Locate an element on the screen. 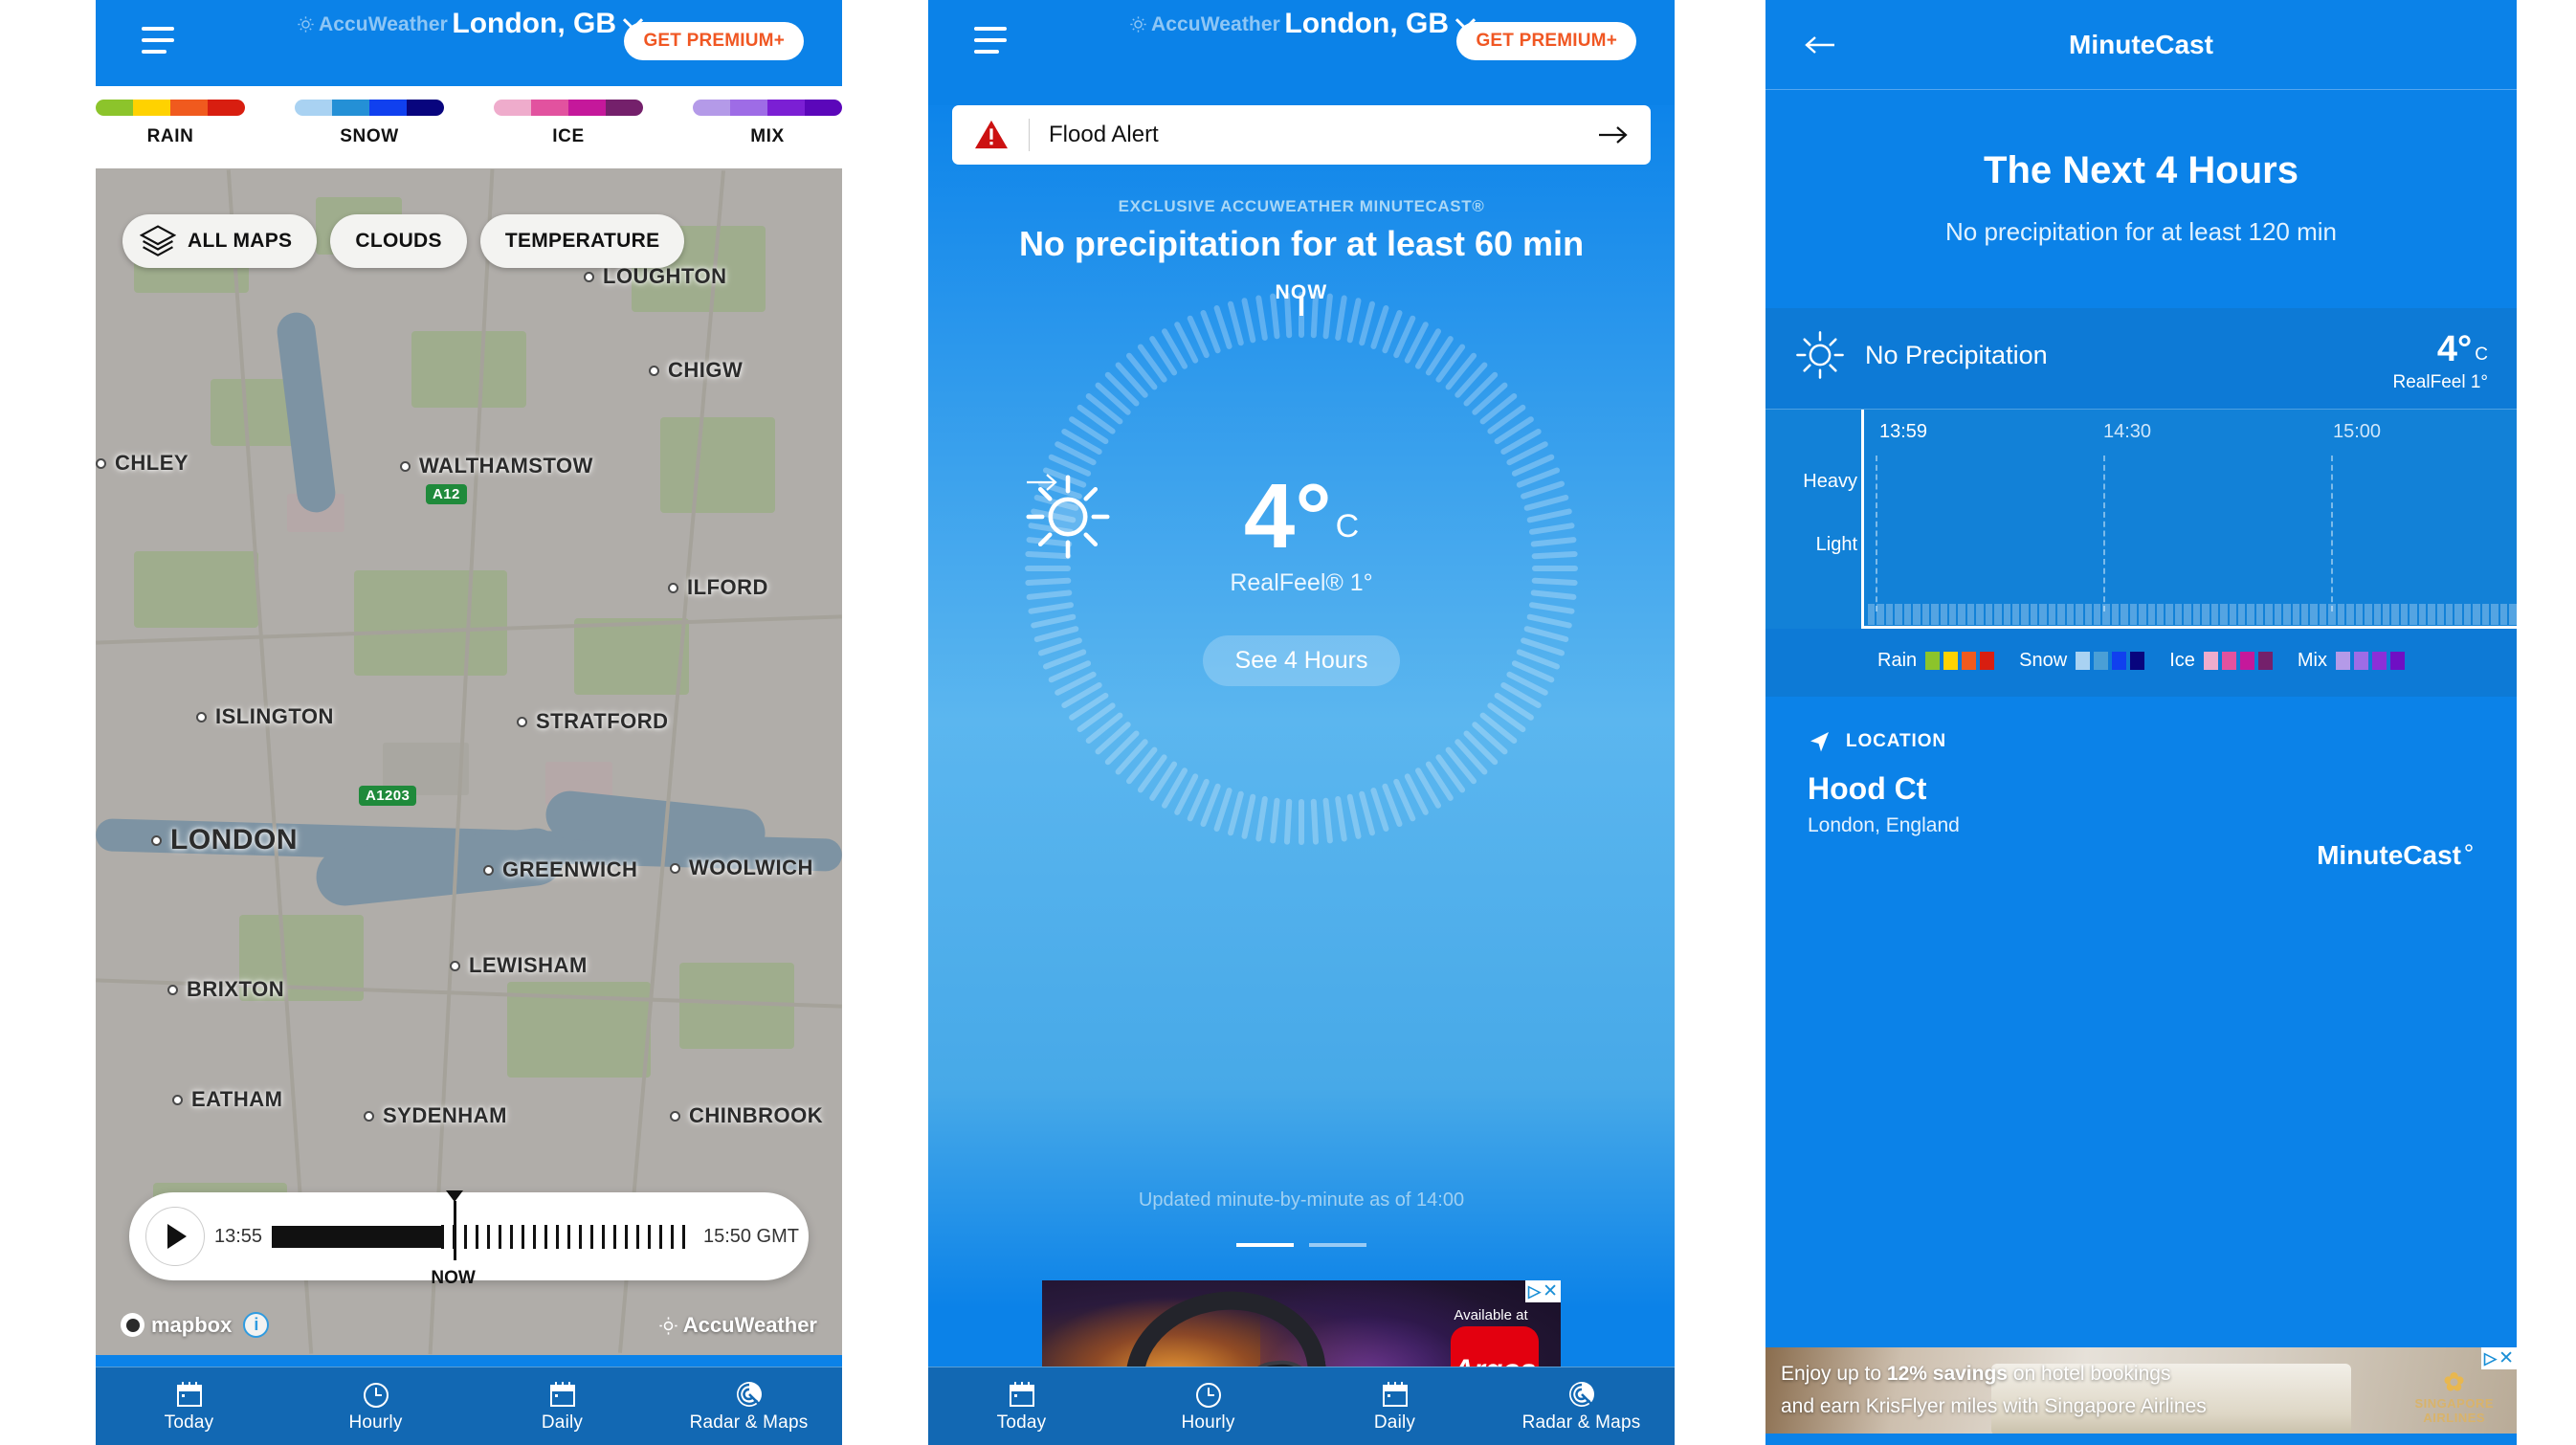  chip-clouds: CLOUDS is located at coordinates (398, 241).